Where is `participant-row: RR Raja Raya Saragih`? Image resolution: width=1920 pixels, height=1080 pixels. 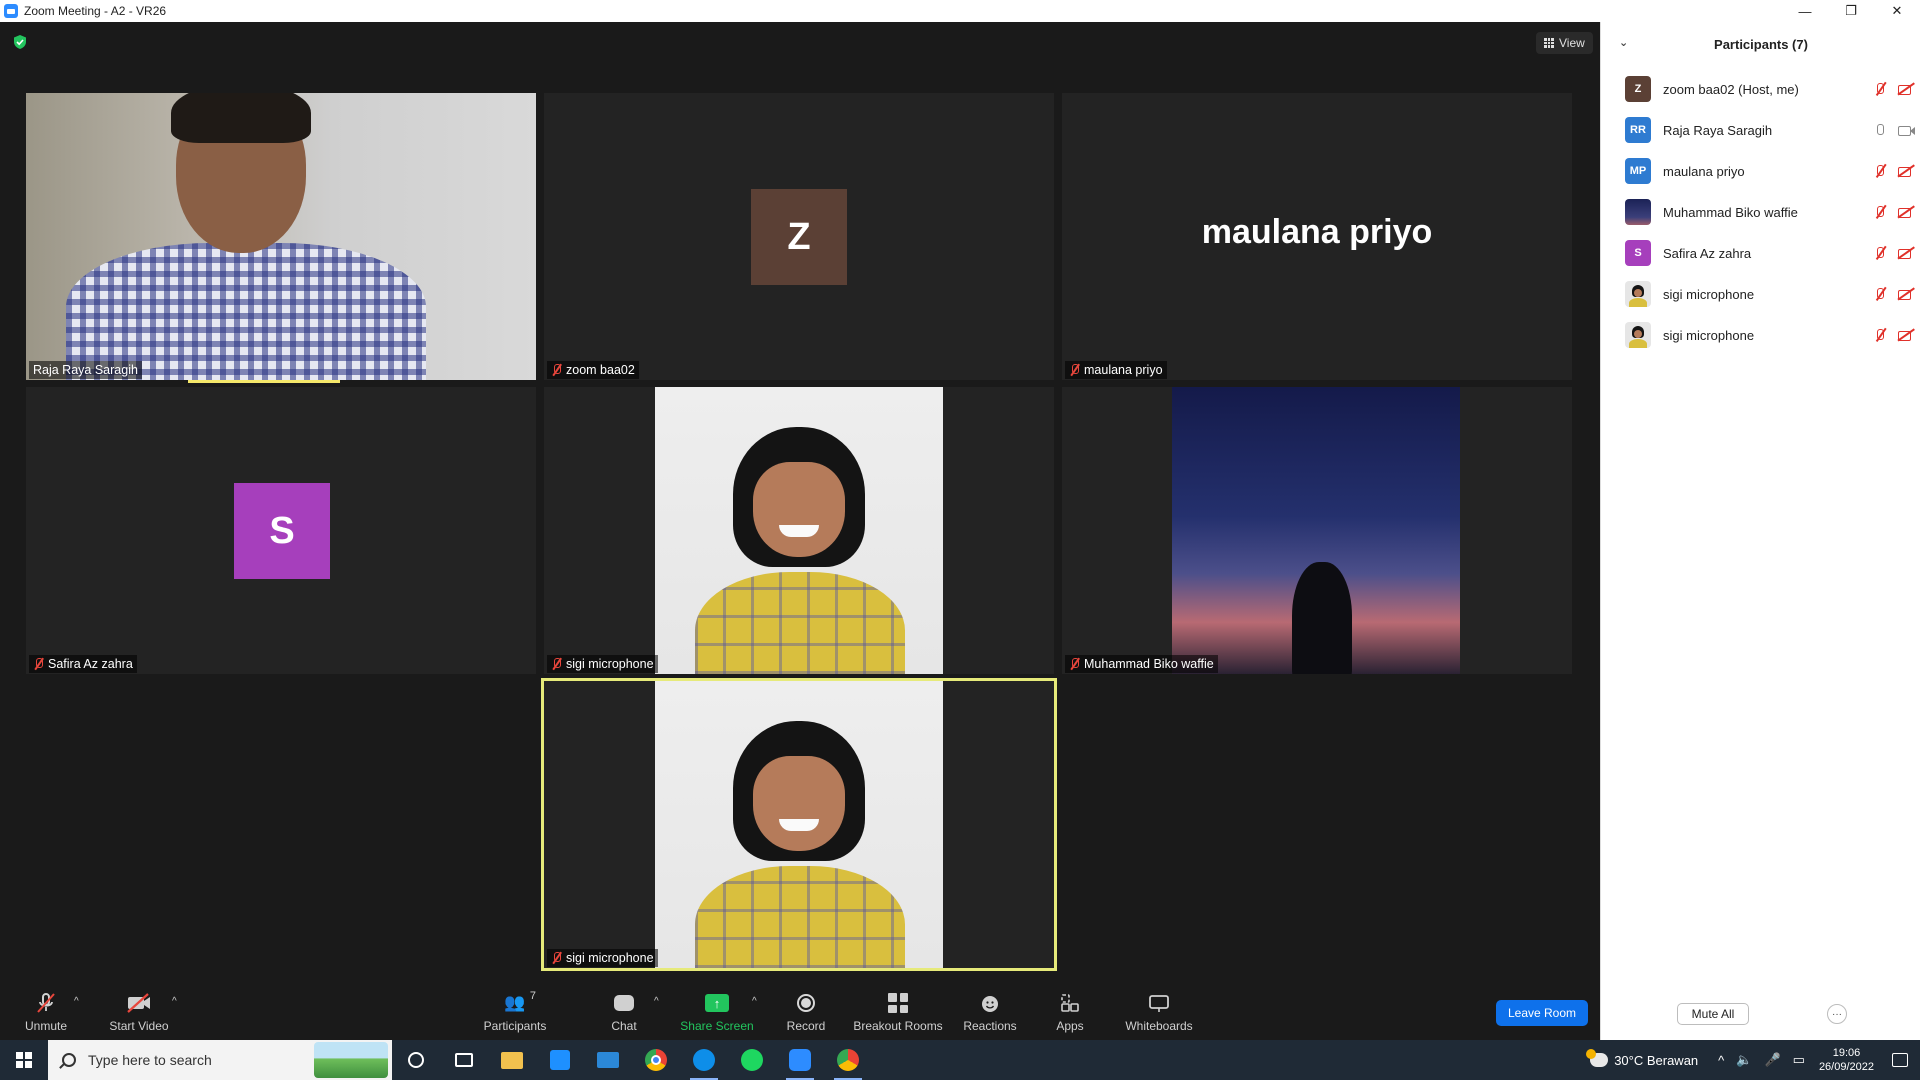 participant-row: RR Raja Raya Saragih is located at coordinates (1770, 130).